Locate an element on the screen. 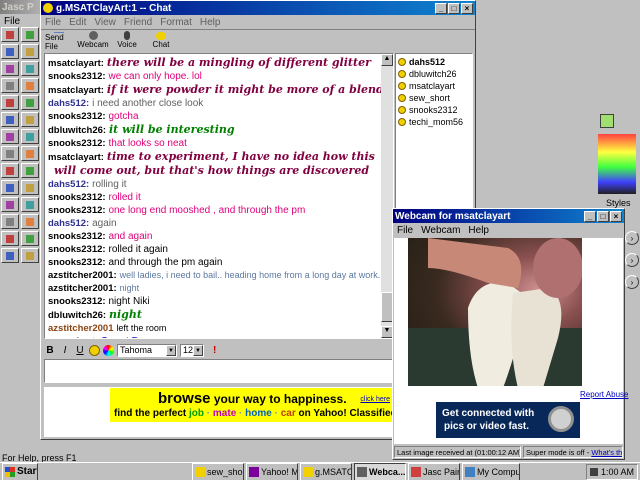  fill-icon is located at coordinates (30, 136).